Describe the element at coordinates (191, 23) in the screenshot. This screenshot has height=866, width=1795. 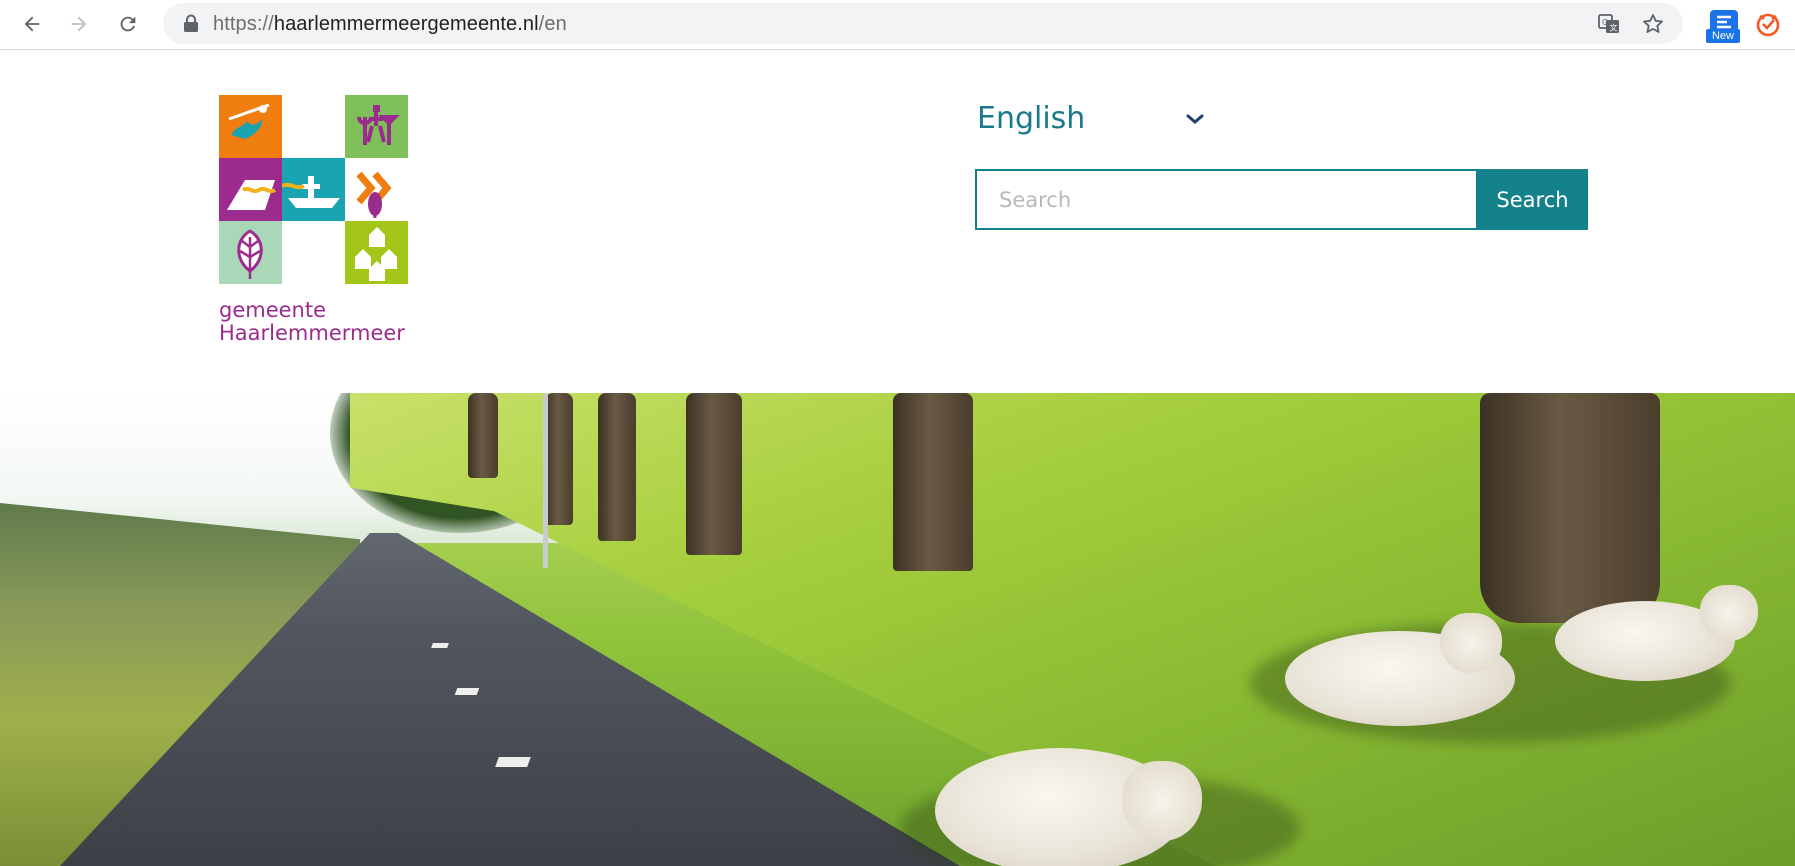
I see `lock-icon` at that location.